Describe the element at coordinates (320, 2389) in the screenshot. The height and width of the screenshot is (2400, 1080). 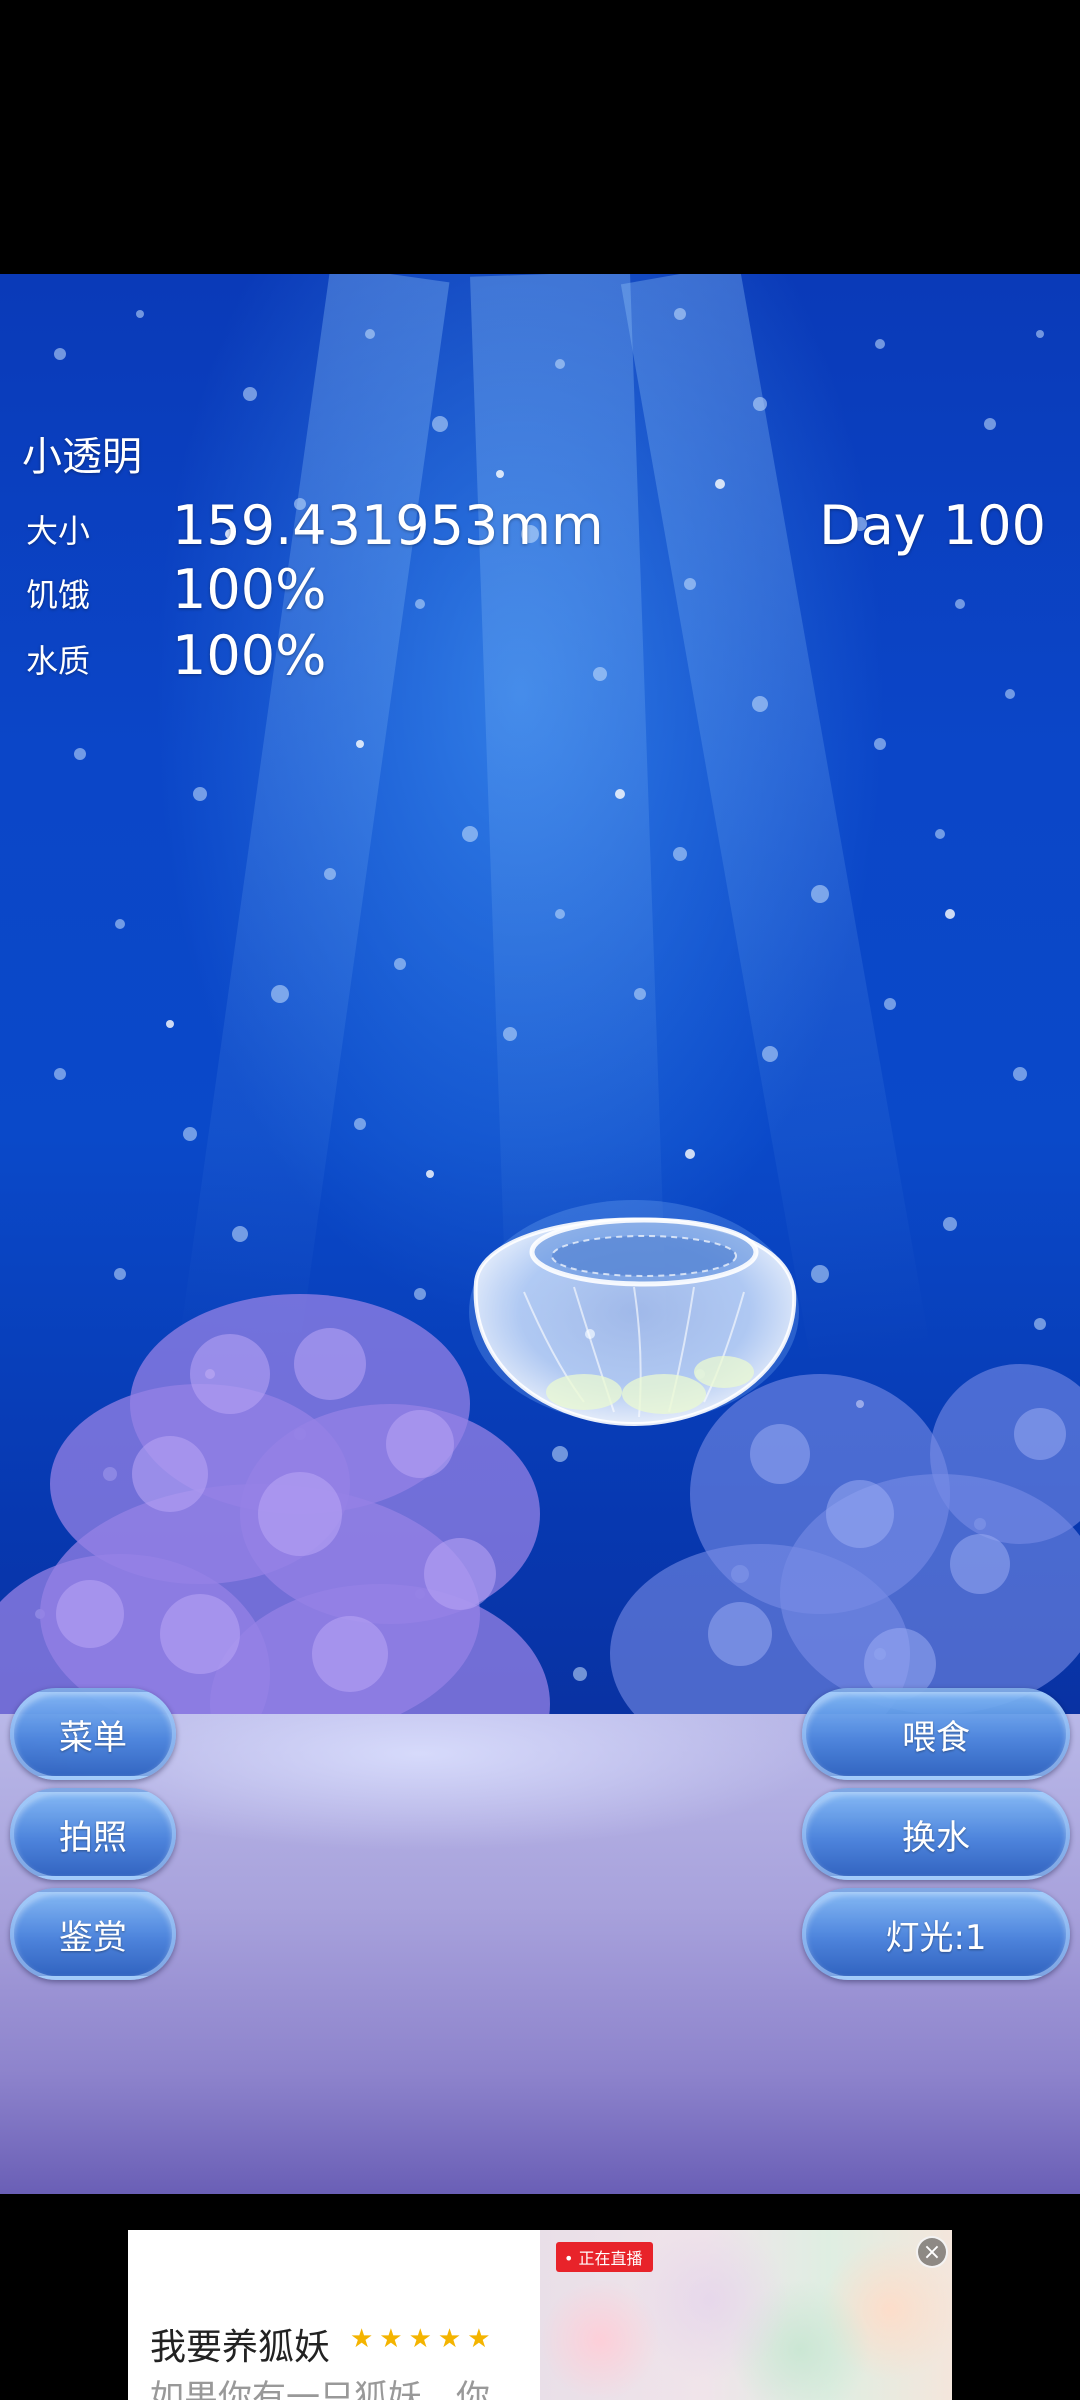
I see `ad-description: 如果你有一只狐妖，你` at that location.